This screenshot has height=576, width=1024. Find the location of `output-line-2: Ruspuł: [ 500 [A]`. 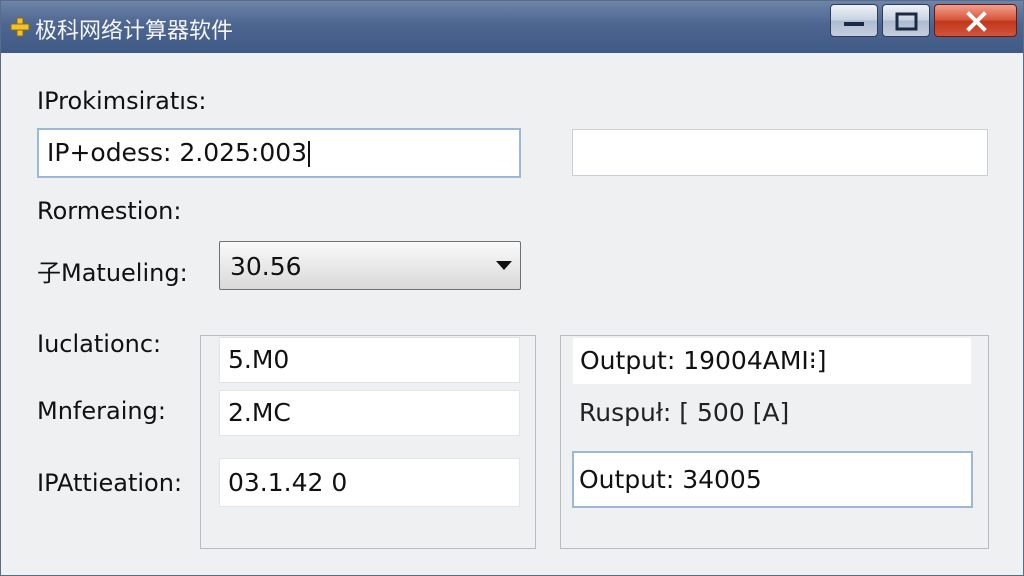

output-line-2: Ruspuł: [ 500 [A] is located at coordinates (684, 412).